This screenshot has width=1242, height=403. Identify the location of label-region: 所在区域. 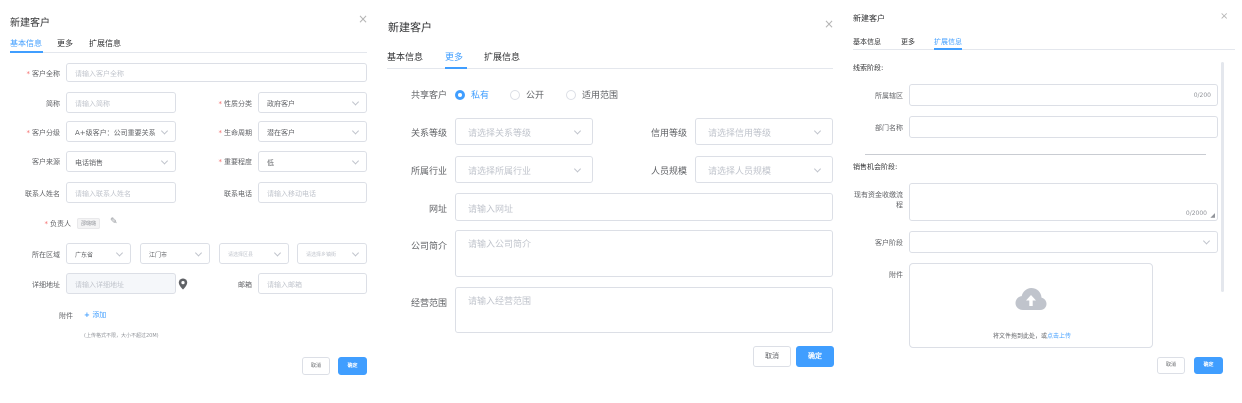
(46, 255).